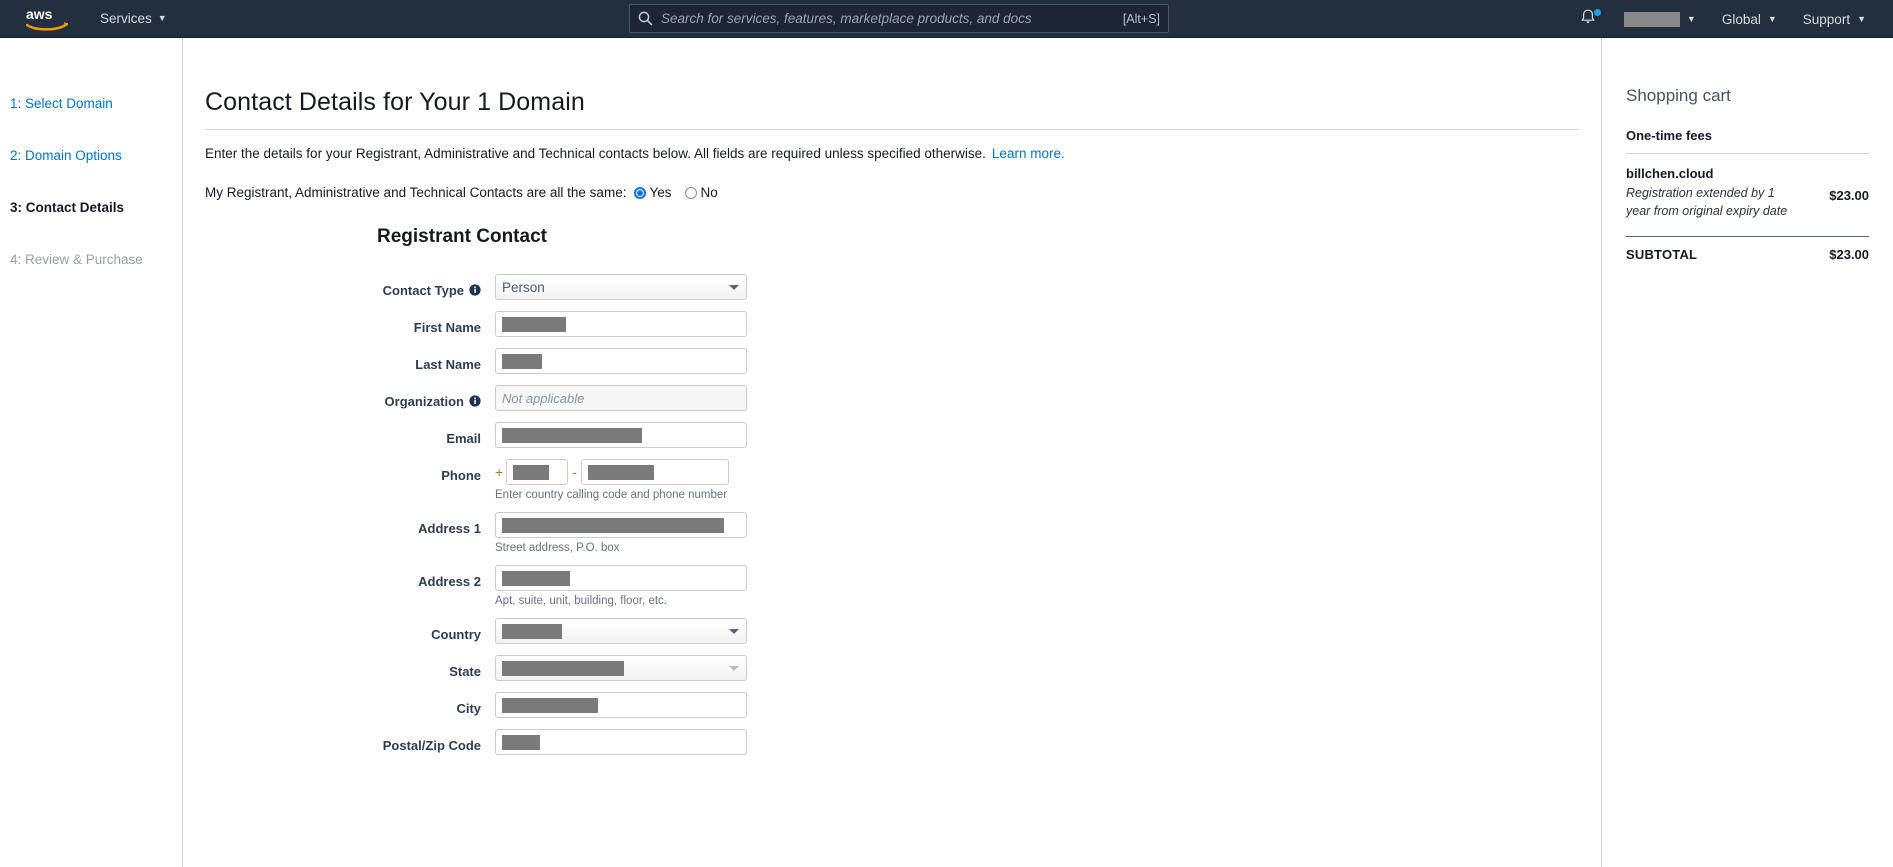  What do you see at coordinates (563, 668) in the screenshot?
I see `state-redacted-value` at bounding box center [563, 668].